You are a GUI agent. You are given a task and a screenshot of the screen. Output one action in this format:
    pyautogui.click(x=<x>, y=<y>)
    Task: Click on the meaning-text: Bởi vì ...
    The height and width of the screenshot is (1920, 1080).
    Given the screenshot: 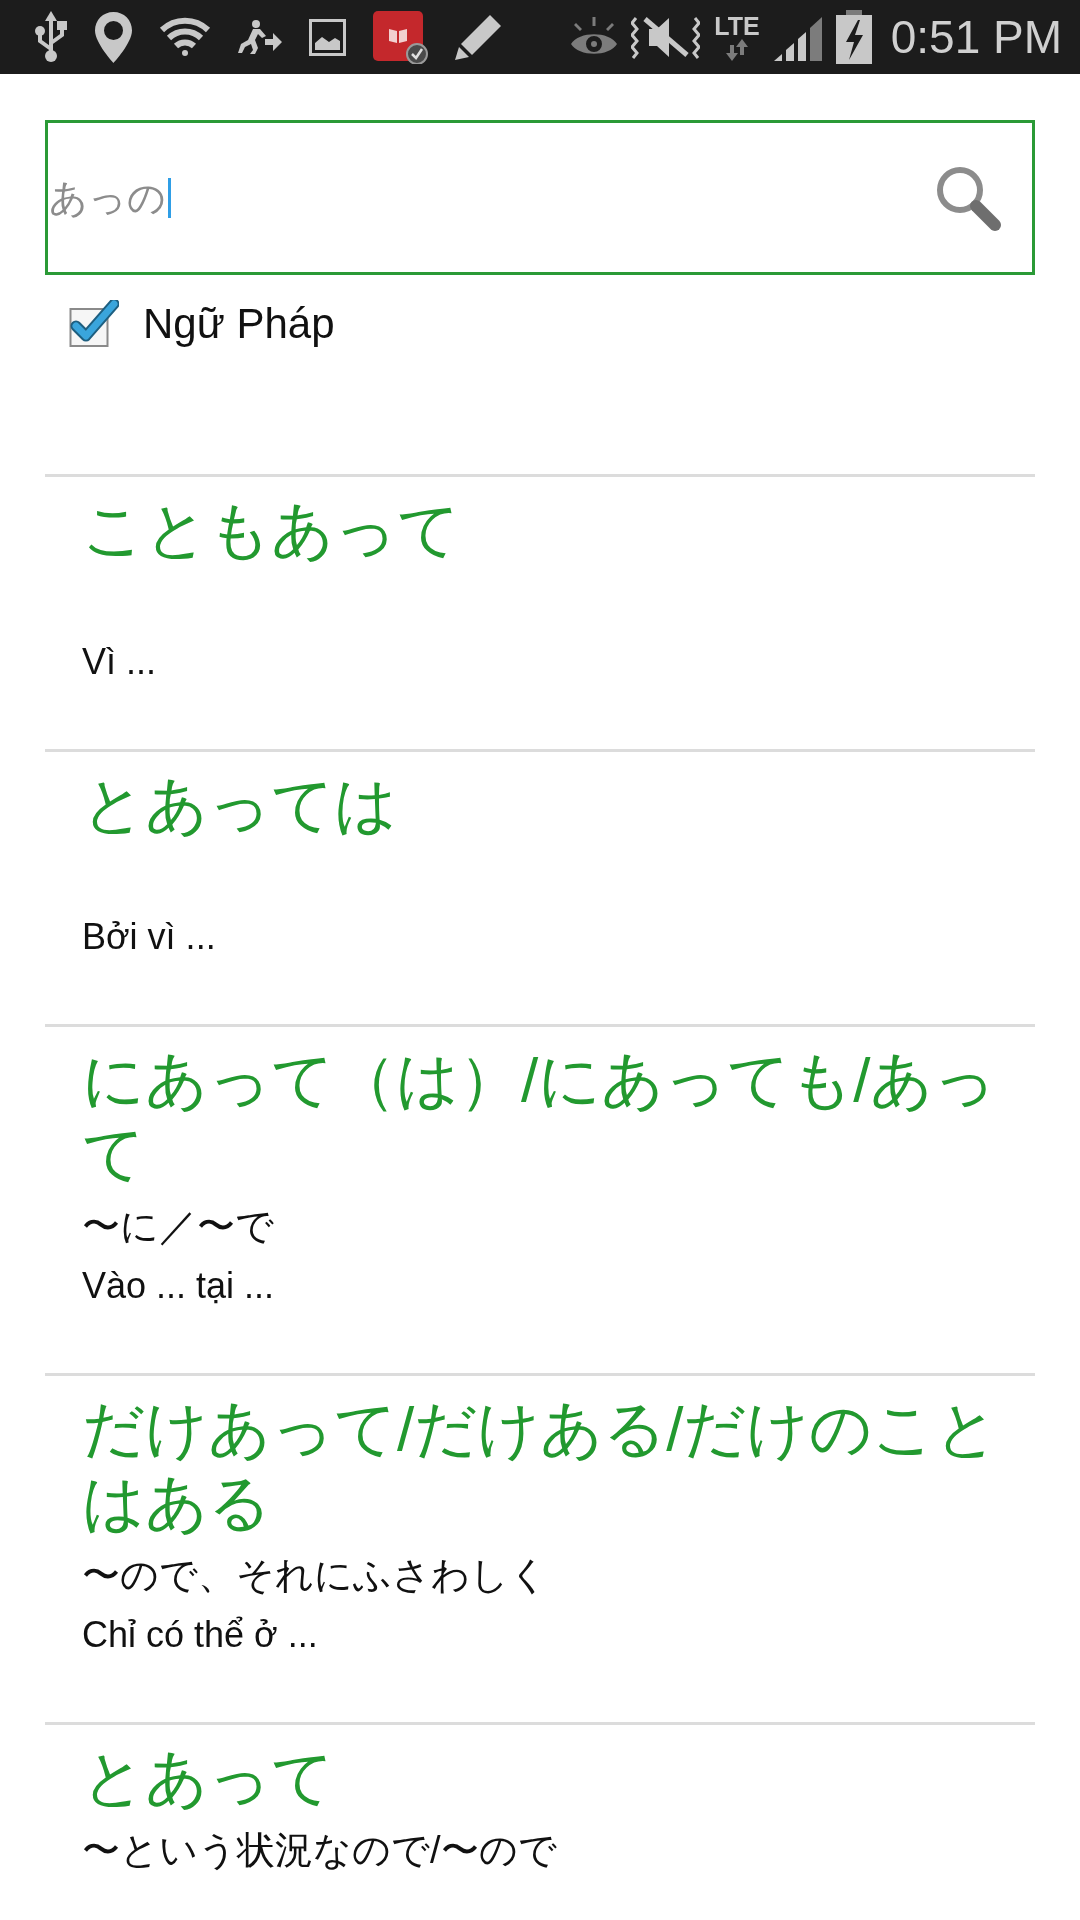 What is the action you would take?
    pyautogui.click(x=149, y=937)
    